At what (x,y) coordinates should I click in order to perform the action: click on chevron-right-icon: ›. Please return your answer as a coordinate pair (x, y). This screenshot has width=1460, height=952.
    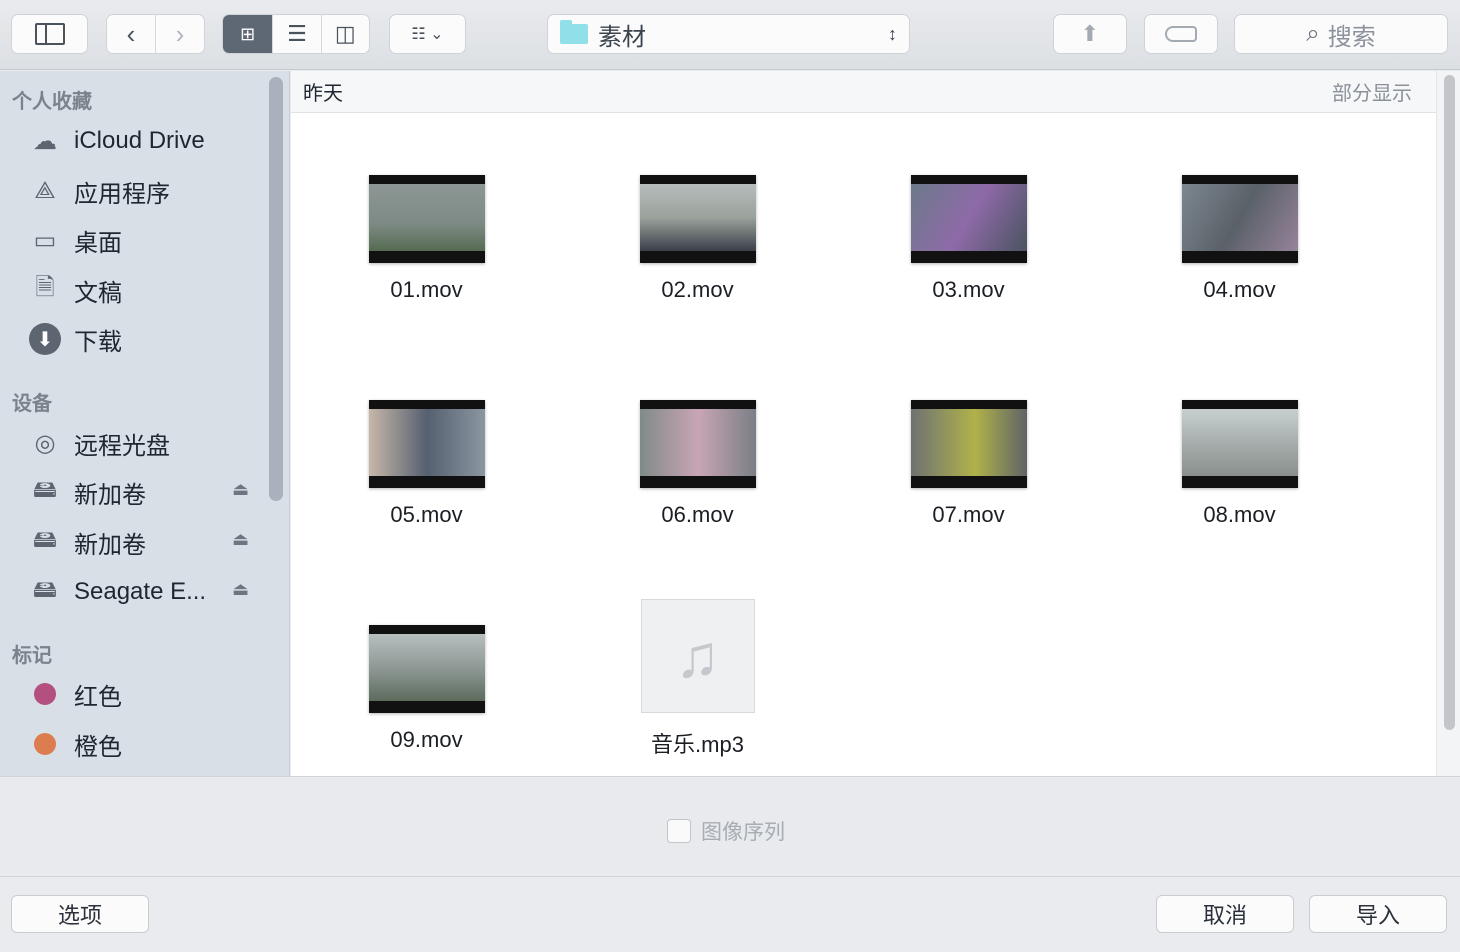
    Looking at the image, I should click on (180, 33).